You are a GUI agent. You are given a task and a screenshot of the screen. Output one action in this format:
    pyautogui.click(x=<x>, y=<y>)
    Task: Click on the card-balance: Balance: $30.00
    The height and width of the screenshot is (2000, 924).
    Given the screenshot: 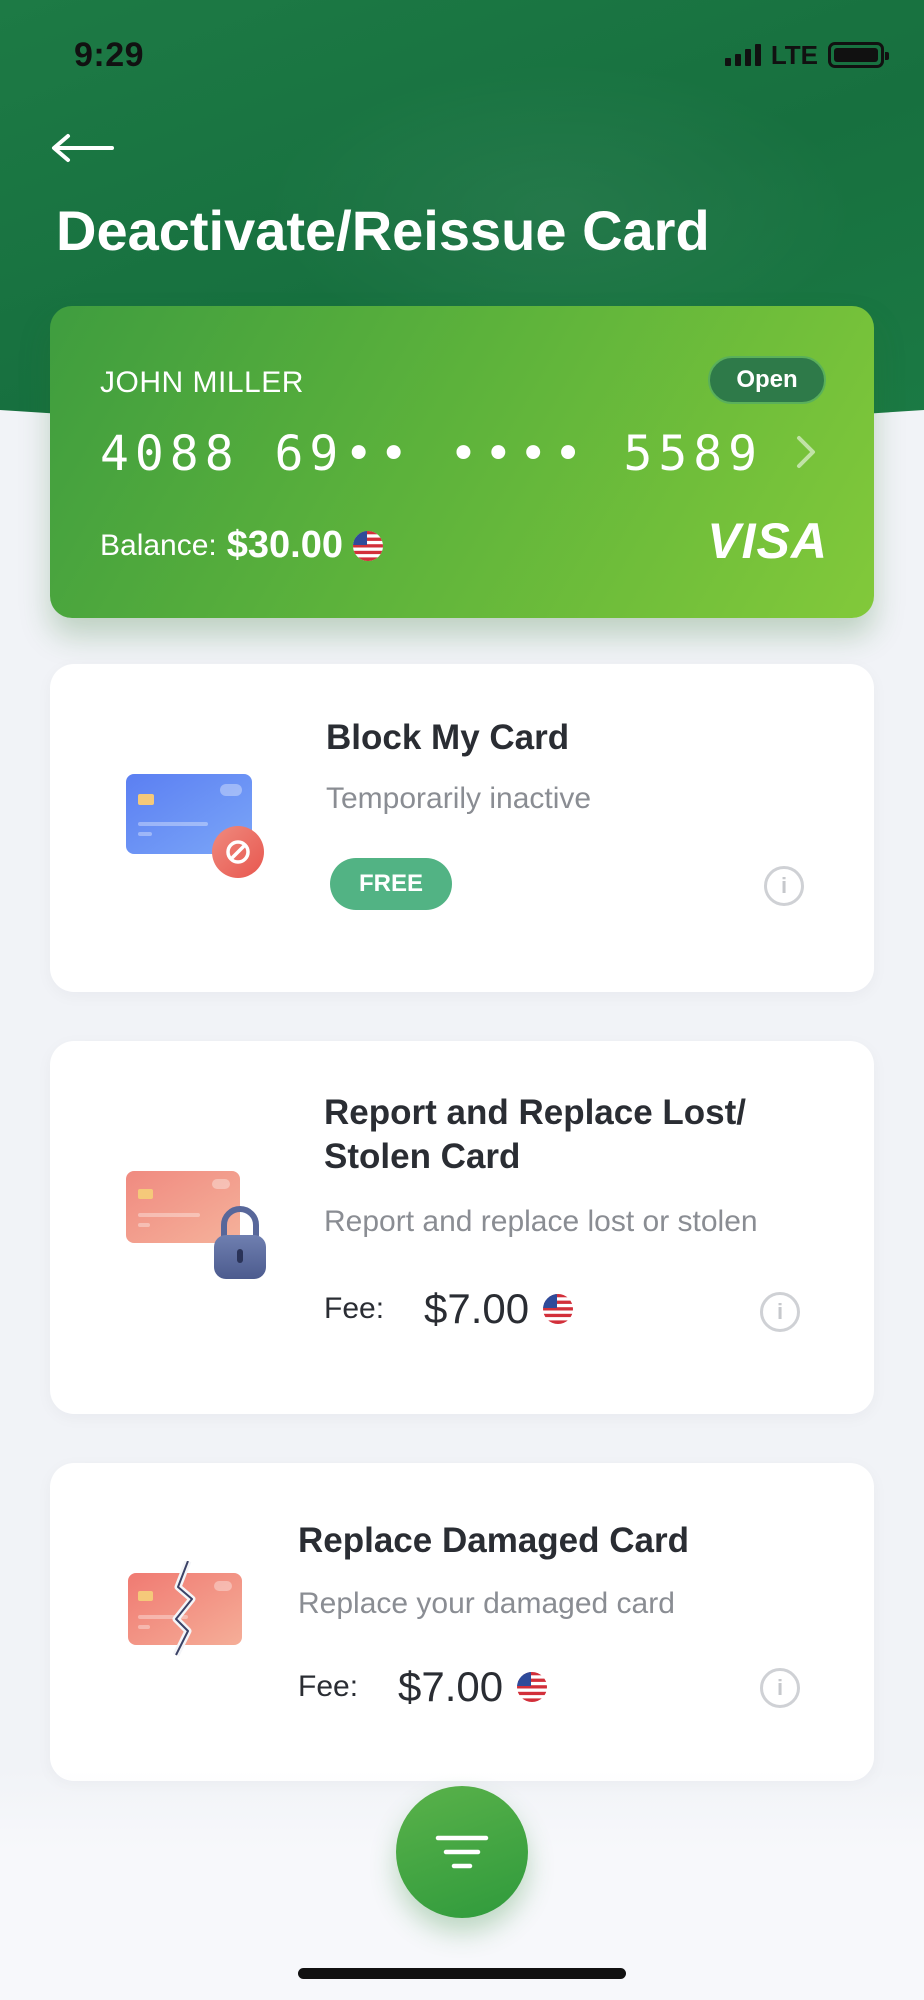 What is the action you would take?
    pyautogui.click(x=241, y=545)
    